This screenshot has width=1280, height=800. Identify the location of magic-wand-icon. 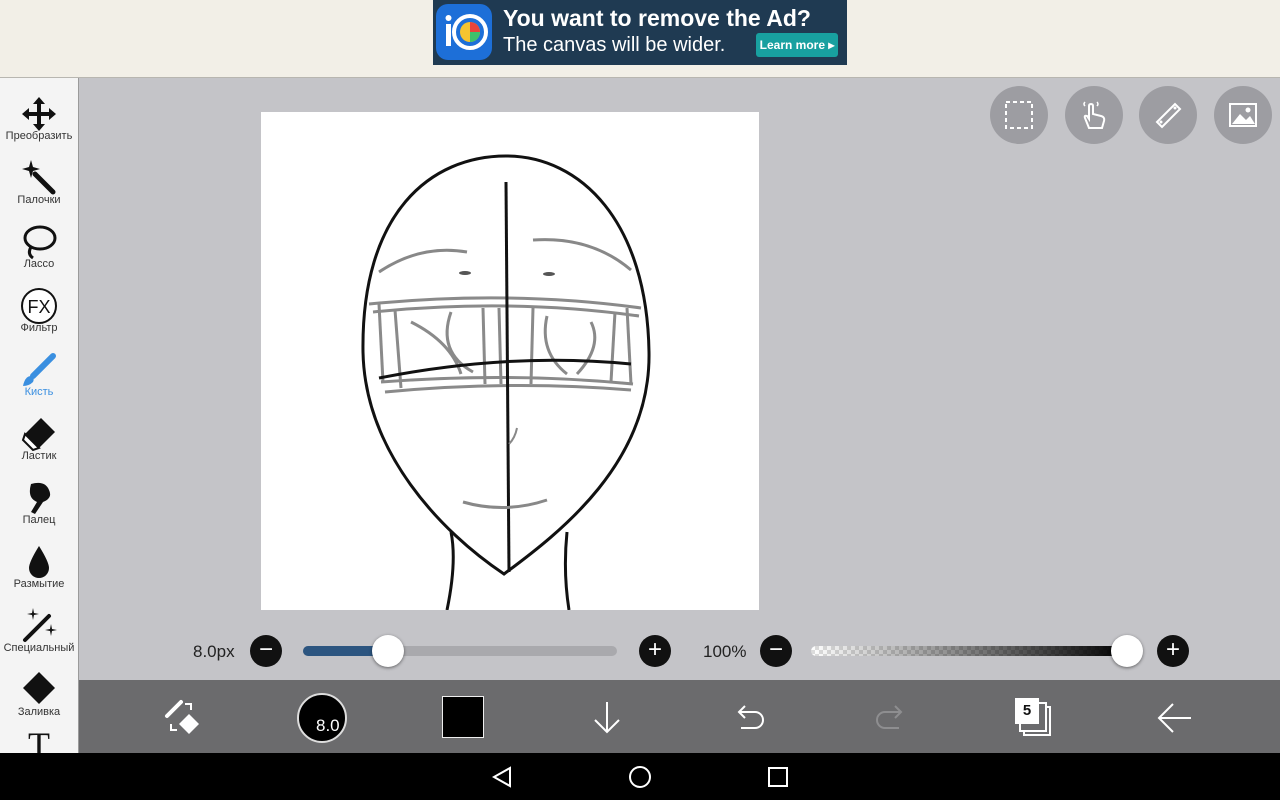
(39, 177).